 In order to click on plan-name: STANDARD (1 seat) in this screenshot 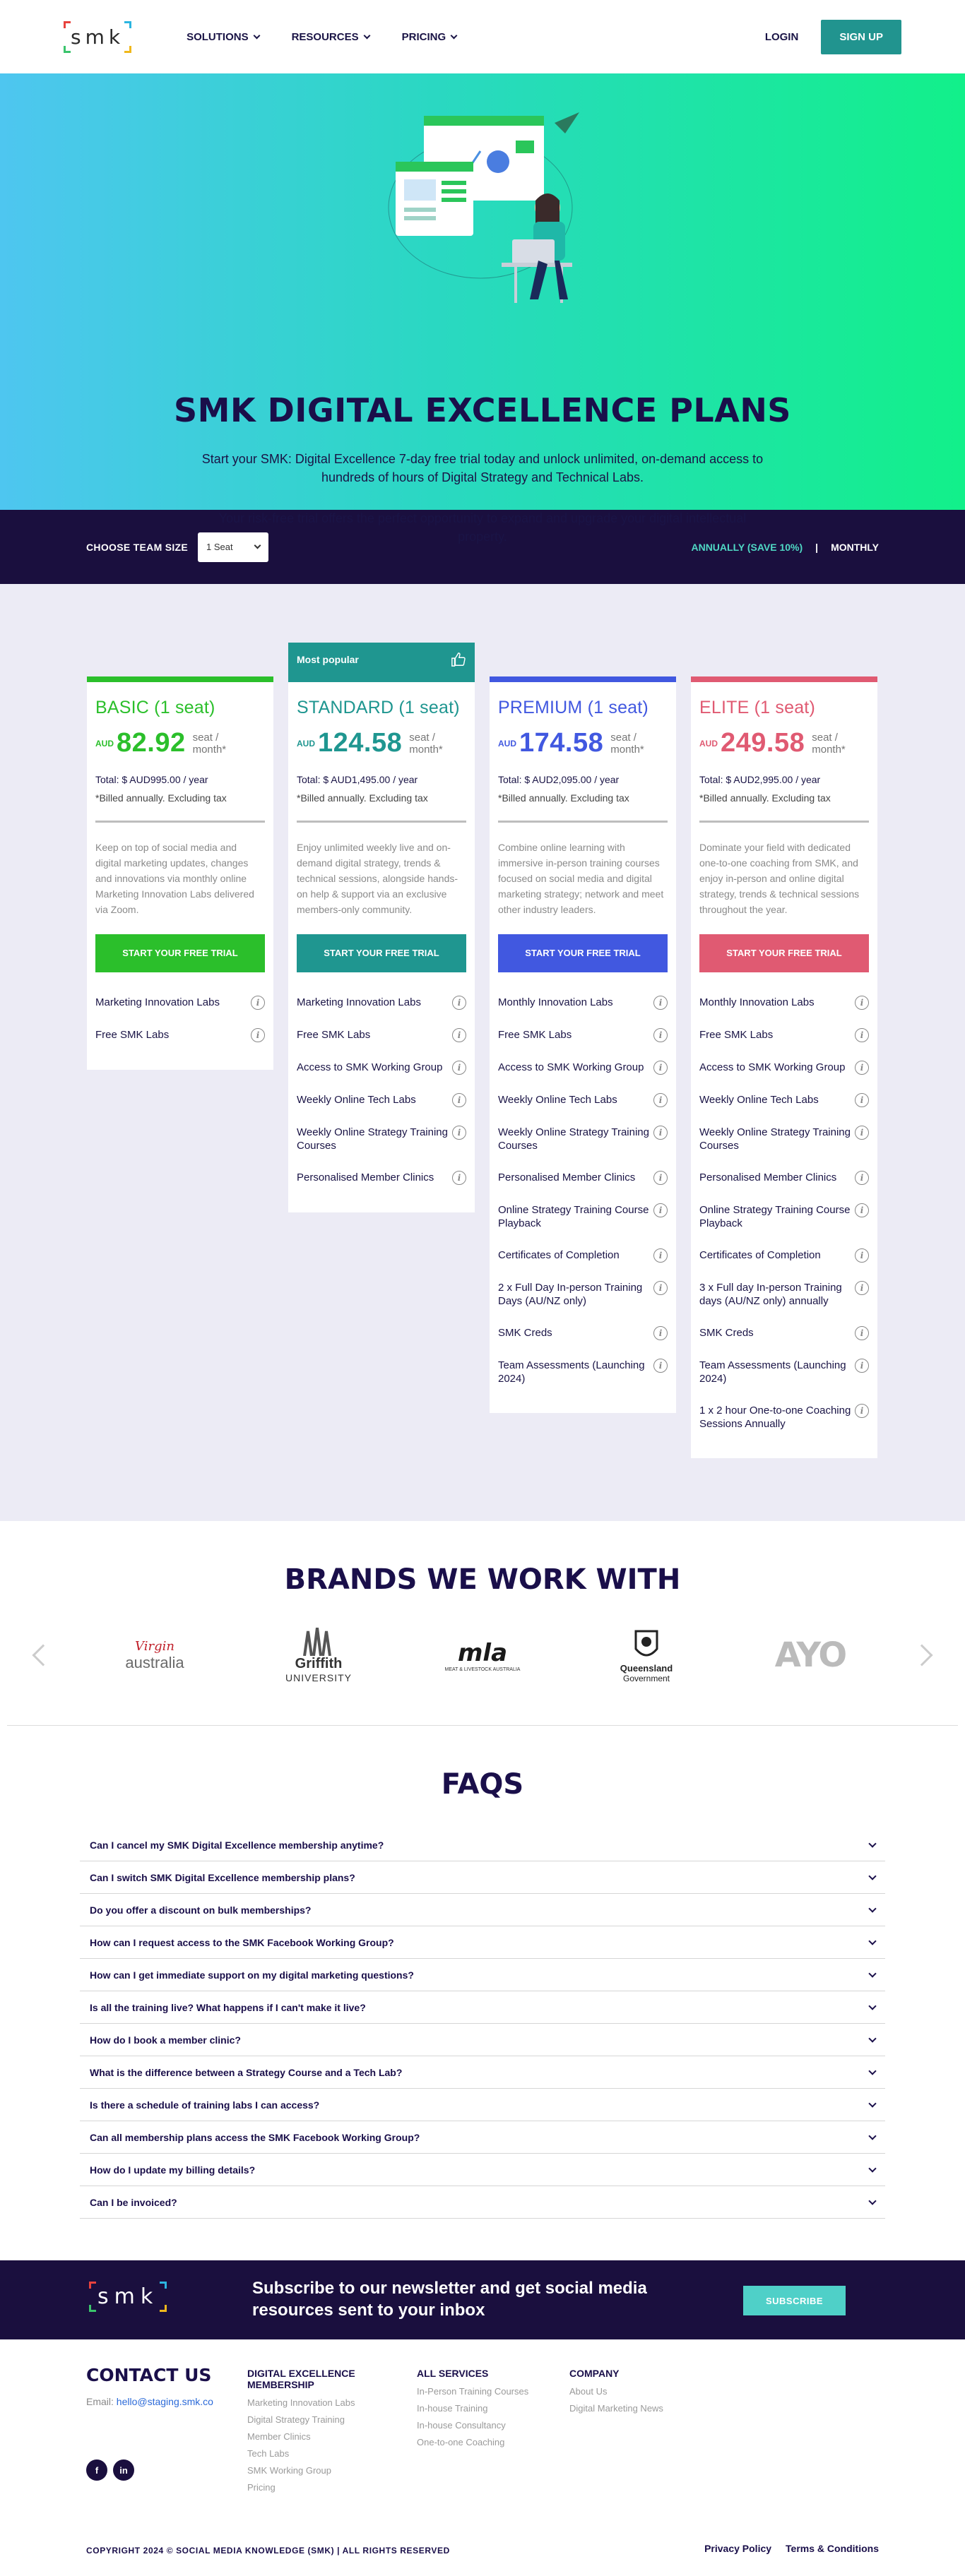, I will do `click(378, 707)`.